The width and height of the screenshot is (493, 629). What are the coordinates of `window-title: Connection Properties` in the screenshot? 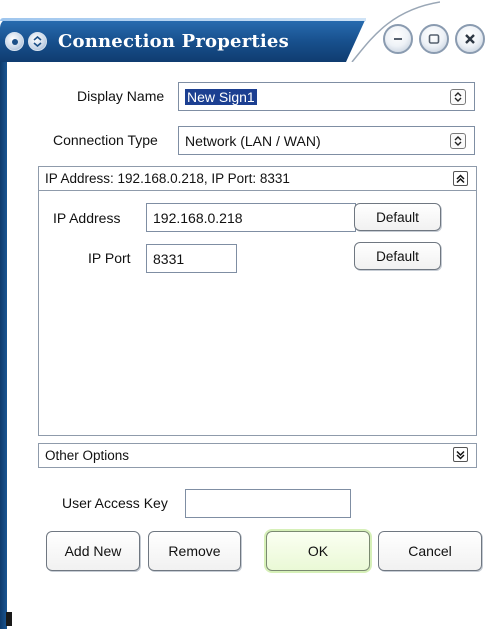 It's located at (173, 41).